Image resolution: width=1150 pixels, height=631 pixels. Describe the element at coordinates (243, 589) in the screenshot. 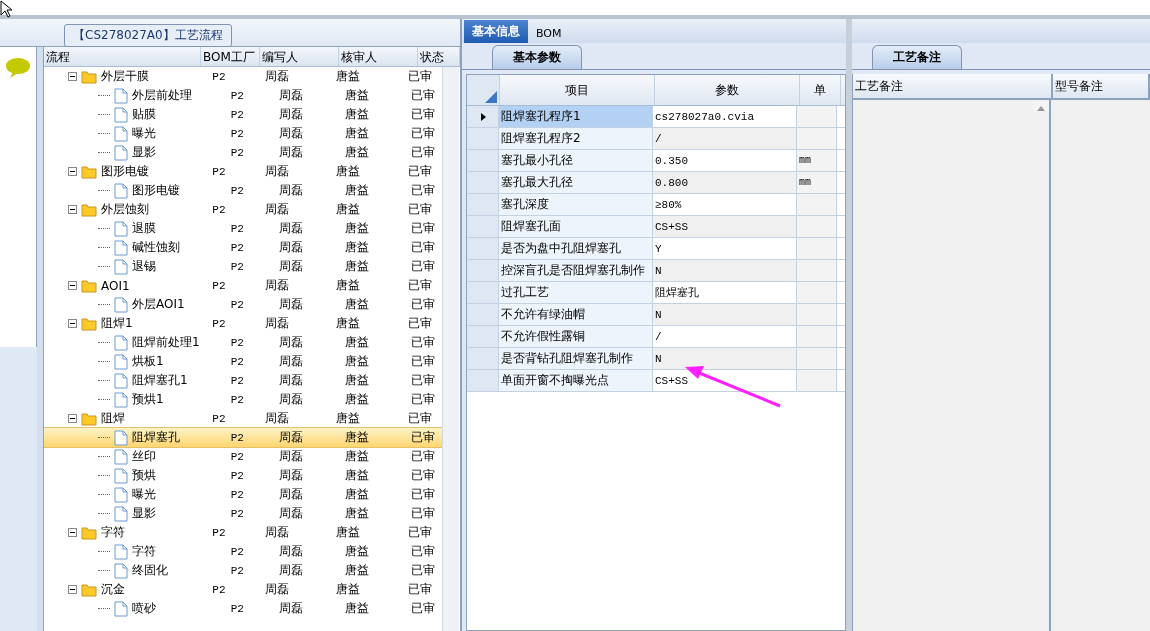

I see `tree-row: 沉金 P2 周磊 唐益 已审` at that location.